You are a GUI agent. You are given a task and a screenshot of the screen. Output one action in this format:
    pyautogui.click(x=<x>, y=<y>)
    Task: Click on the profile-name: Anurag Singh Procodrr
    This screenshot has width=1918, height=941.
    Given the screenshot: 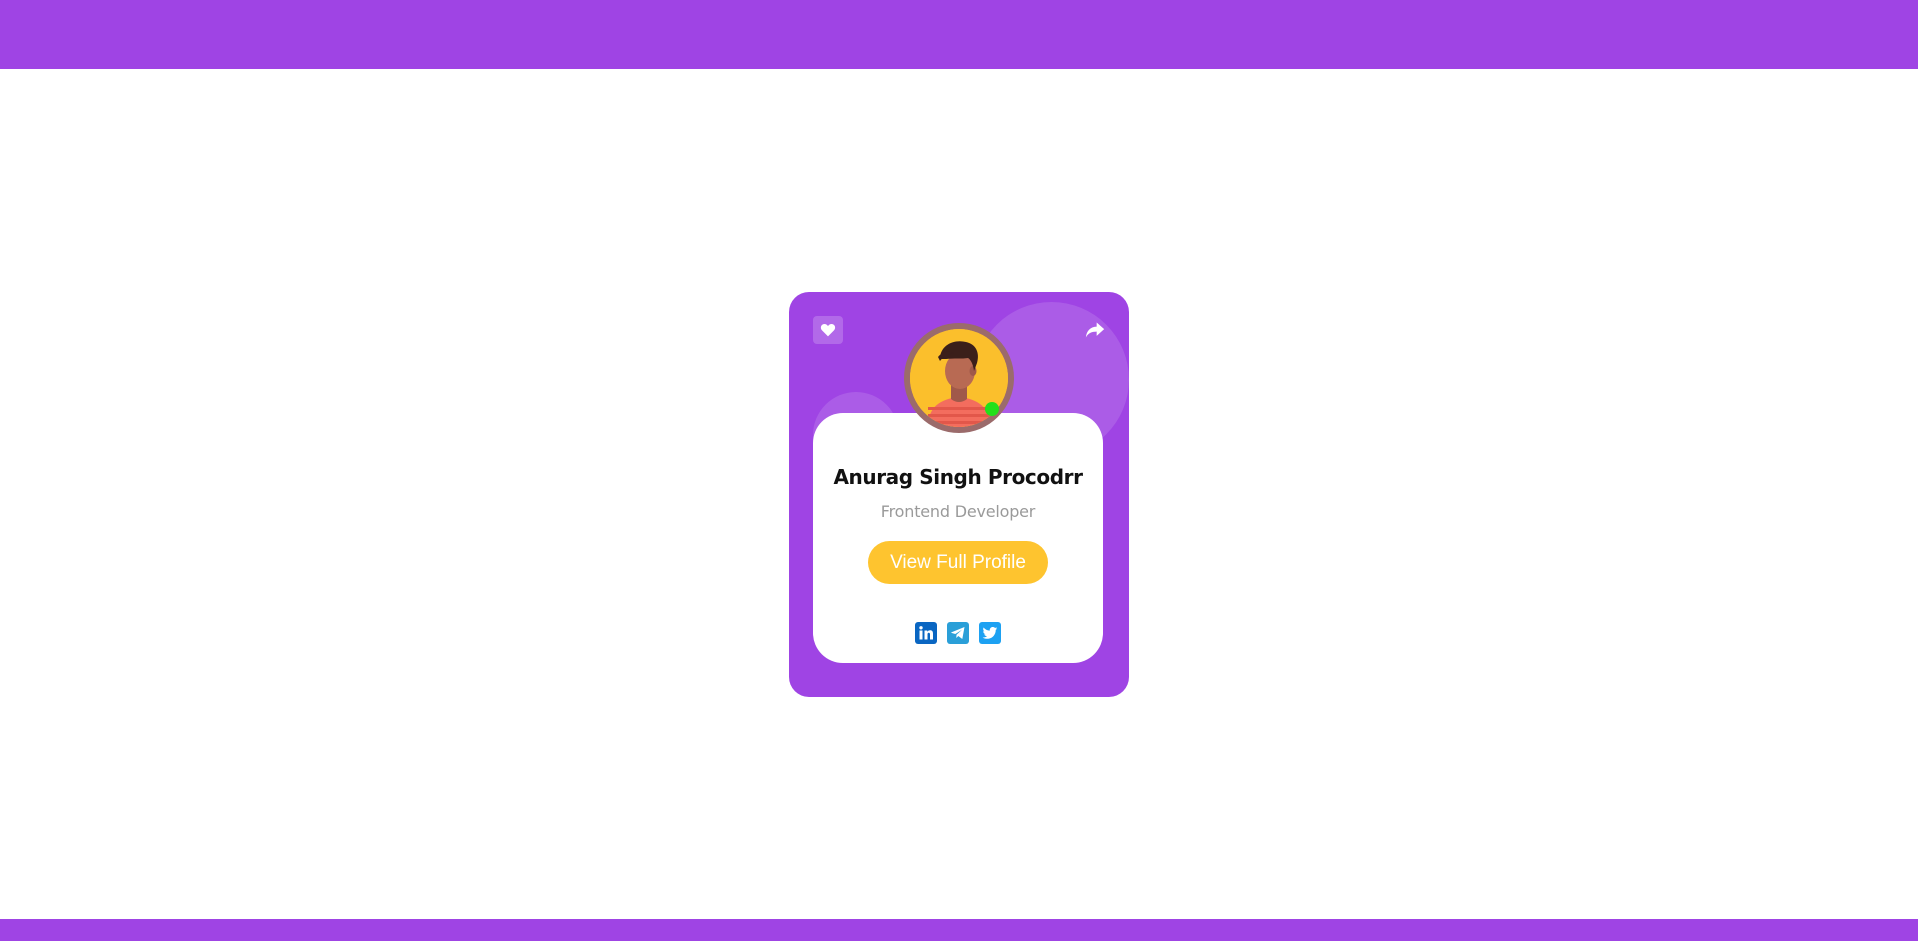 What is the action you would take?
    pyautogui.click(x=958, y=477)
    